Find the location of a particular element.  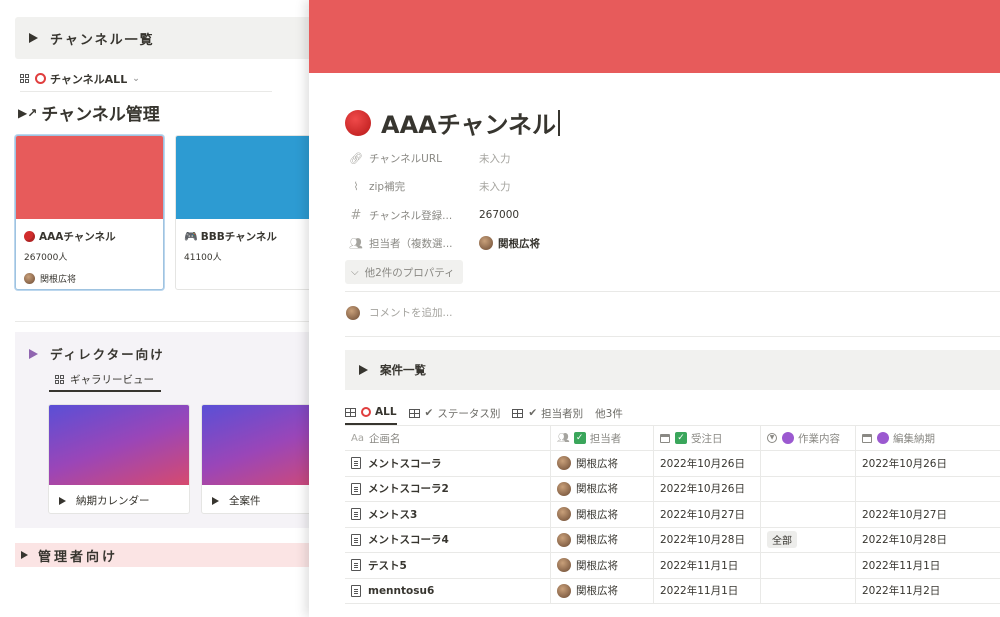

tab-owner: ✔ 担当者別 is located at coordinates (547, 413).